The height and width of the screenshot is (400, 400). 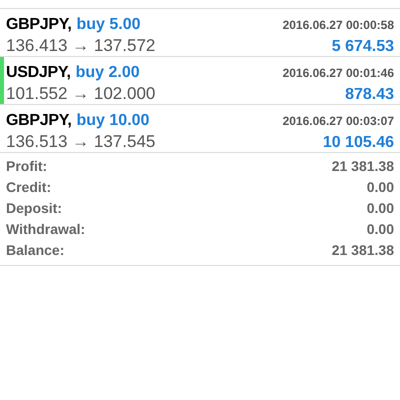 I want to click on deal-profit: 5 674.53, so click(x=363, y=47).